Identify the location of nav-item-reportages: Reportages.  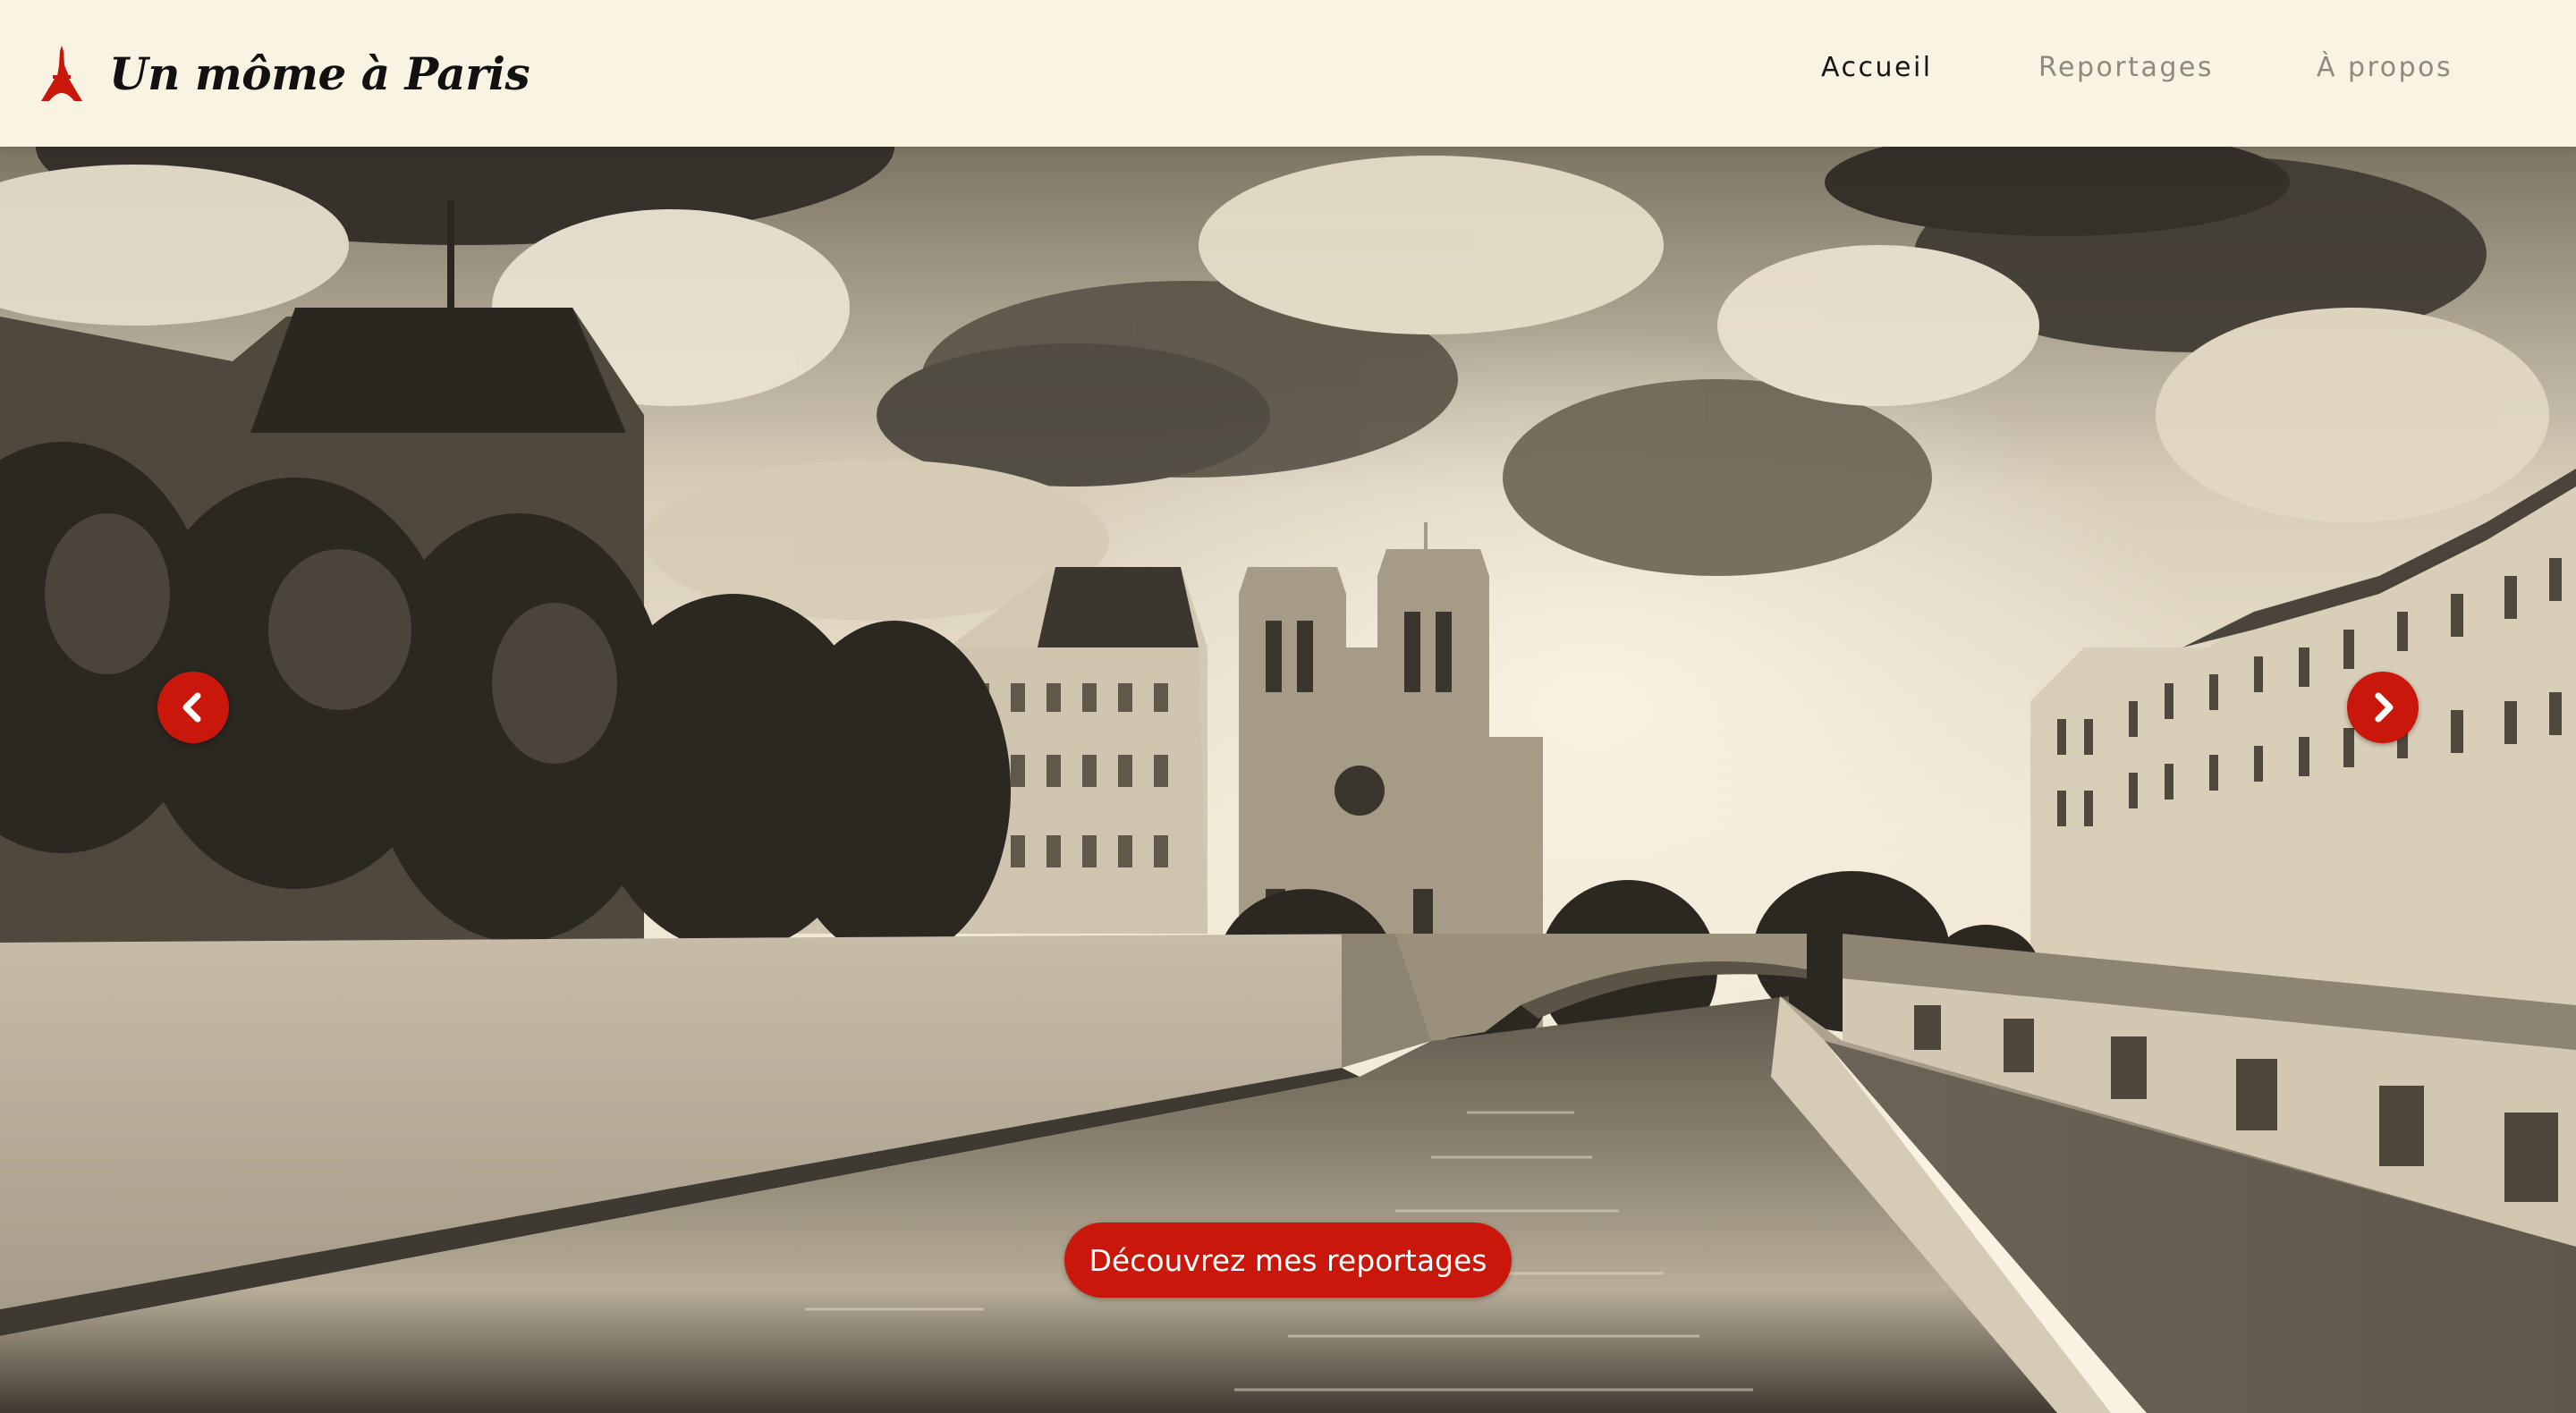
(2126, 67).